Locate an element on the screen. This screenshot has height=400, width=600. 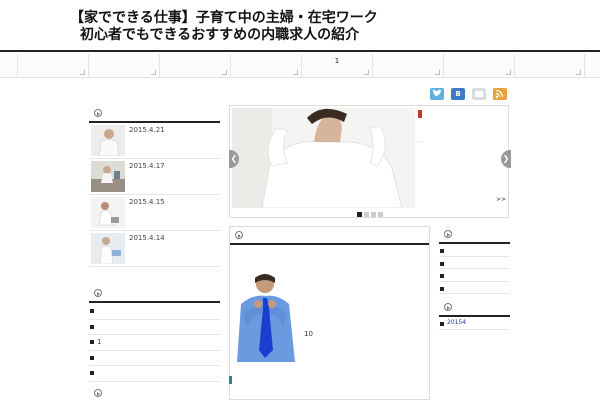
main-header is located at coordinates (329, 236).